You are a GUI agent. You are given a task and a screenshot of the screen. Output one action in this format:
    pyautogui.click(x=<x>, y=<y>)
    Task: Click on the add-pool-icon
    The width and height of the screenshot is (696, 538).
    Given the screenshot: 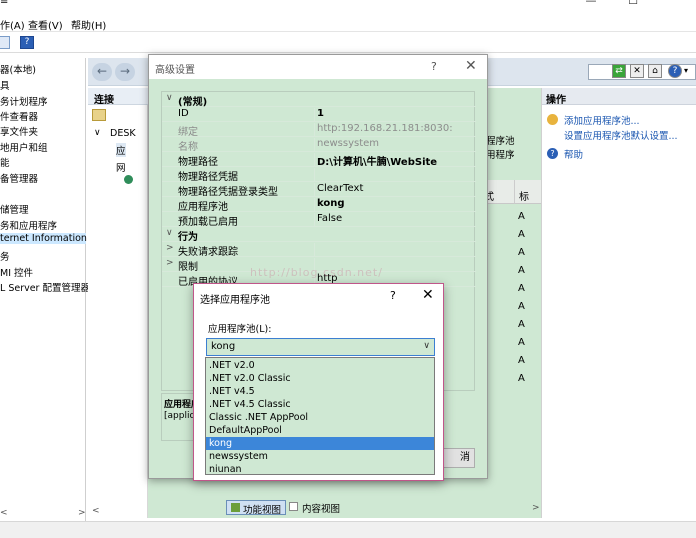 What is the action you would take?
    pyautogui.click(x=552, y=119)
    